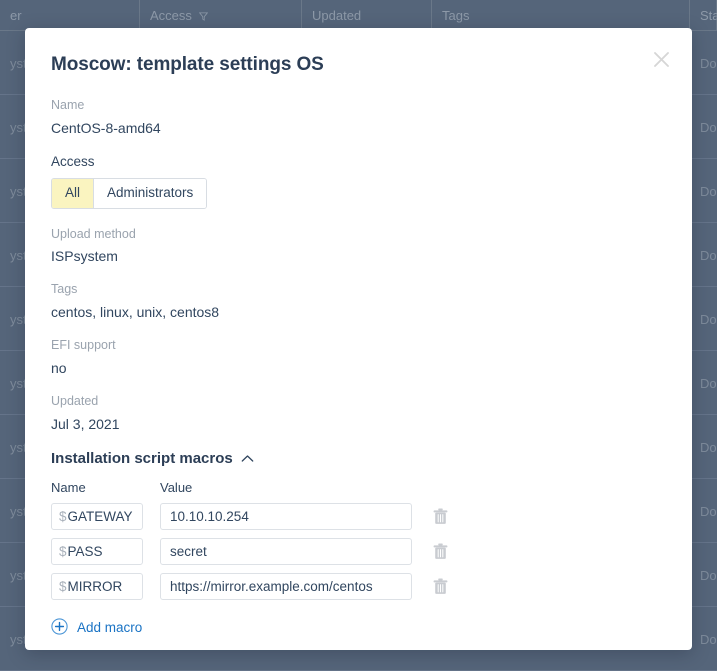 The image size is (717, 671). I want to click on plus-circle-icon, so click(59, 628).